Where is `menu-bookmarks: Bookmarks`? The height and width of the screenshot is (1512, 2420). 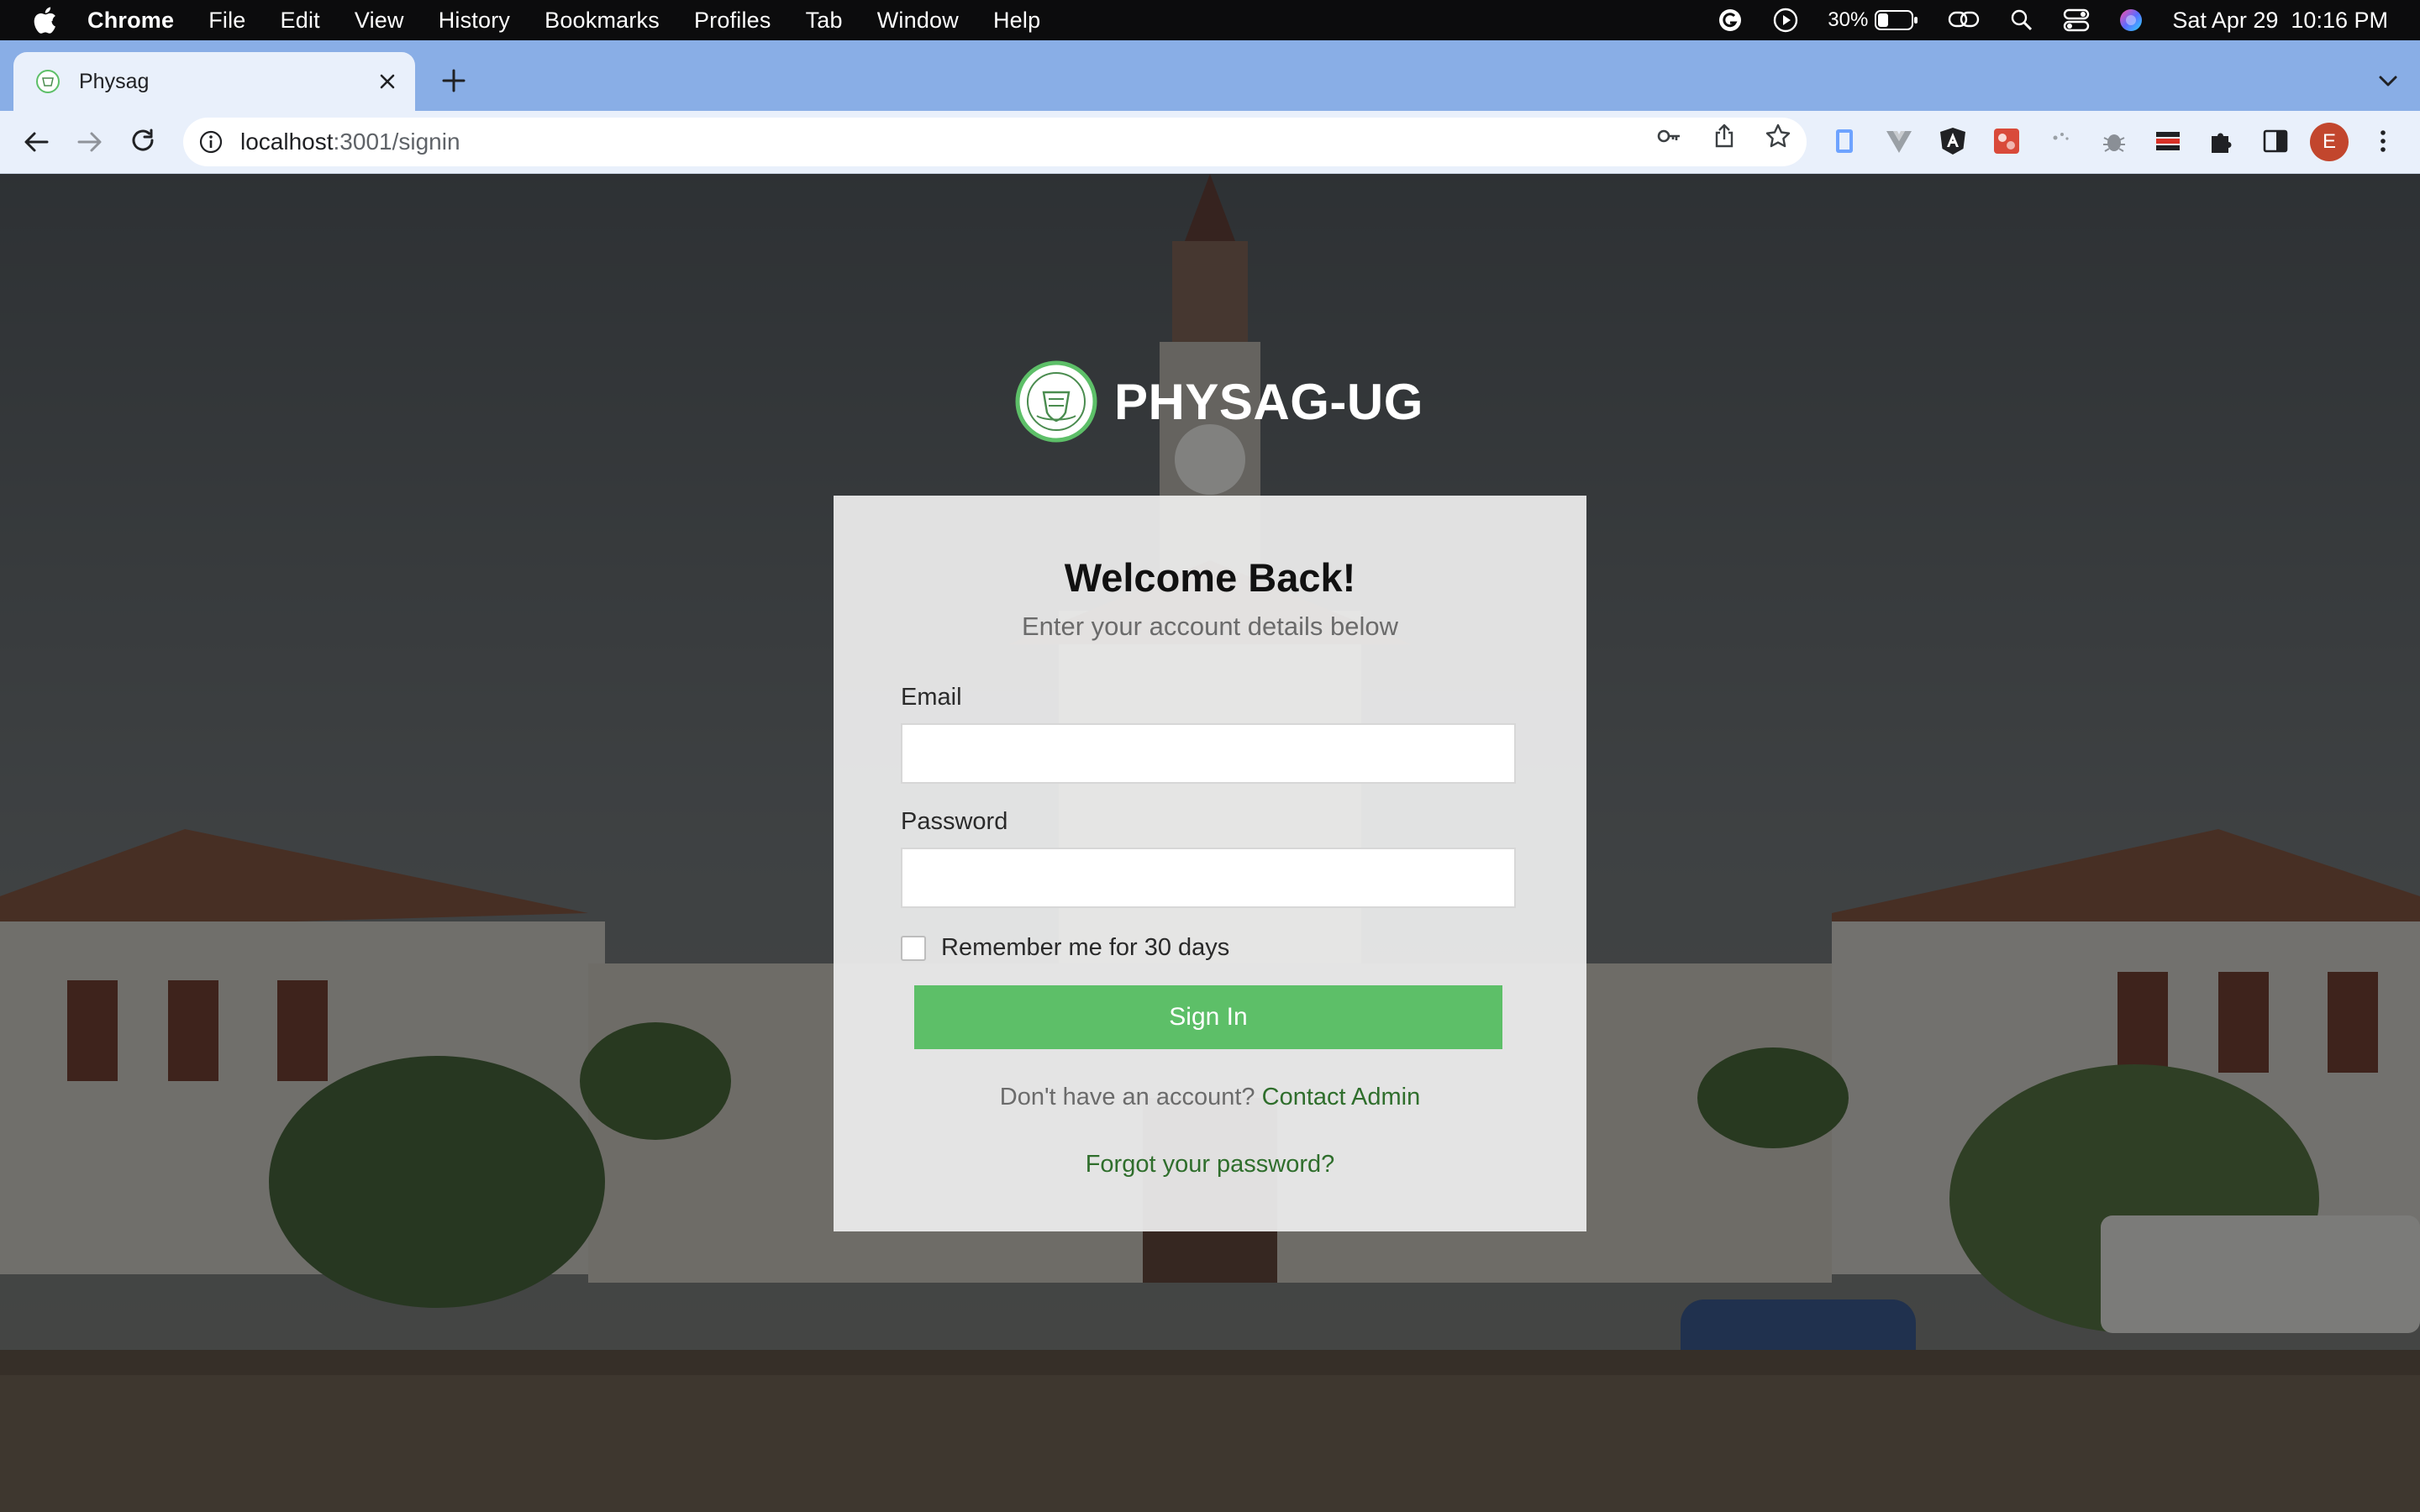 menu-bookmarks: Bookmarks is located at coordinates (602, 21).